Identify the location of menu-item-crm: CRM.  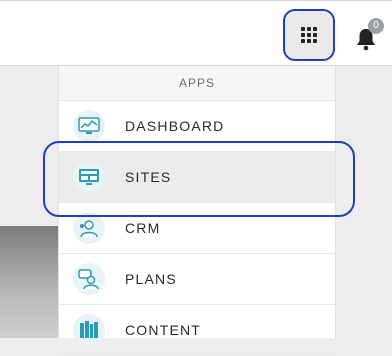
(197, 228).